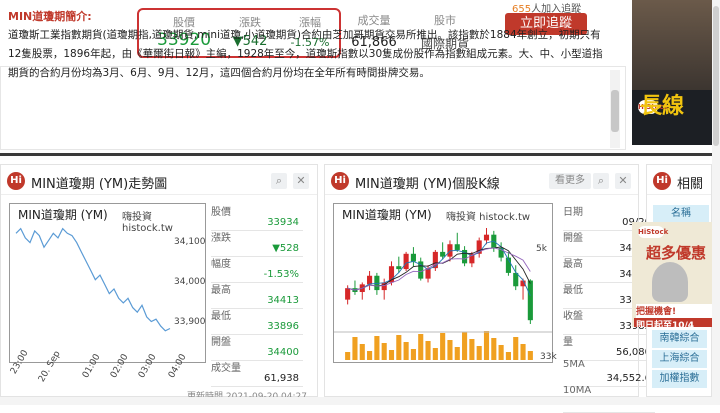 This screenshot has height=413, width=720. What do you see at coordinates (226, 368) in the screenshot?
I see `stat-label: 成交量` at bounding box center [226, 368].